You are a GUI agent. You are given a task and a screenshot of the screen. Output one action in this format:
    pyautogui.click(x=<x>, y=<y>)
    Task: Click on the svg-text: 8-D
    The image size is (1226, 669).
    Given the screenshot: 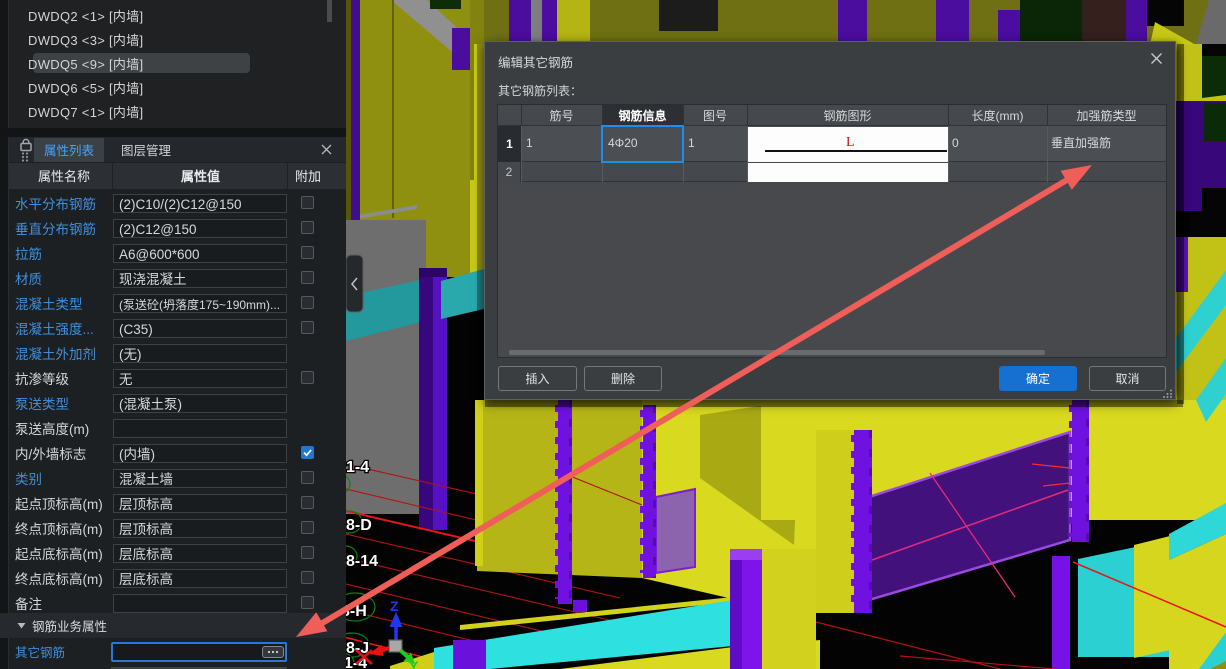 What is the action you would take?
    pyautogui.click(x=359, y=525)
    